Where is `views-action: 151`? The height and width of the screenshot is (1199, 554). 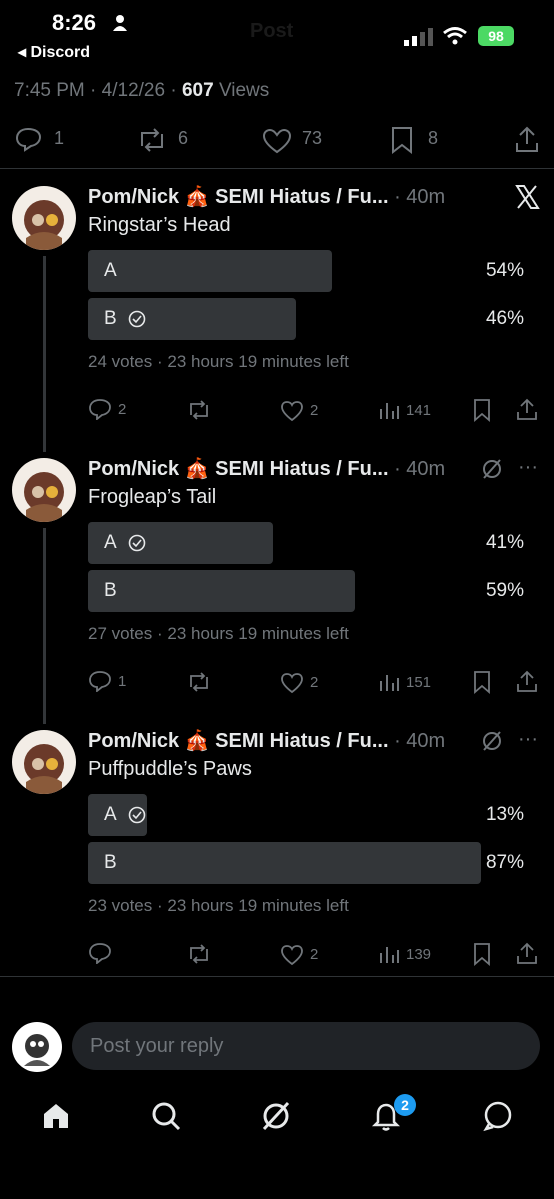 views-action: 151 is located at coordinates (404, 684).